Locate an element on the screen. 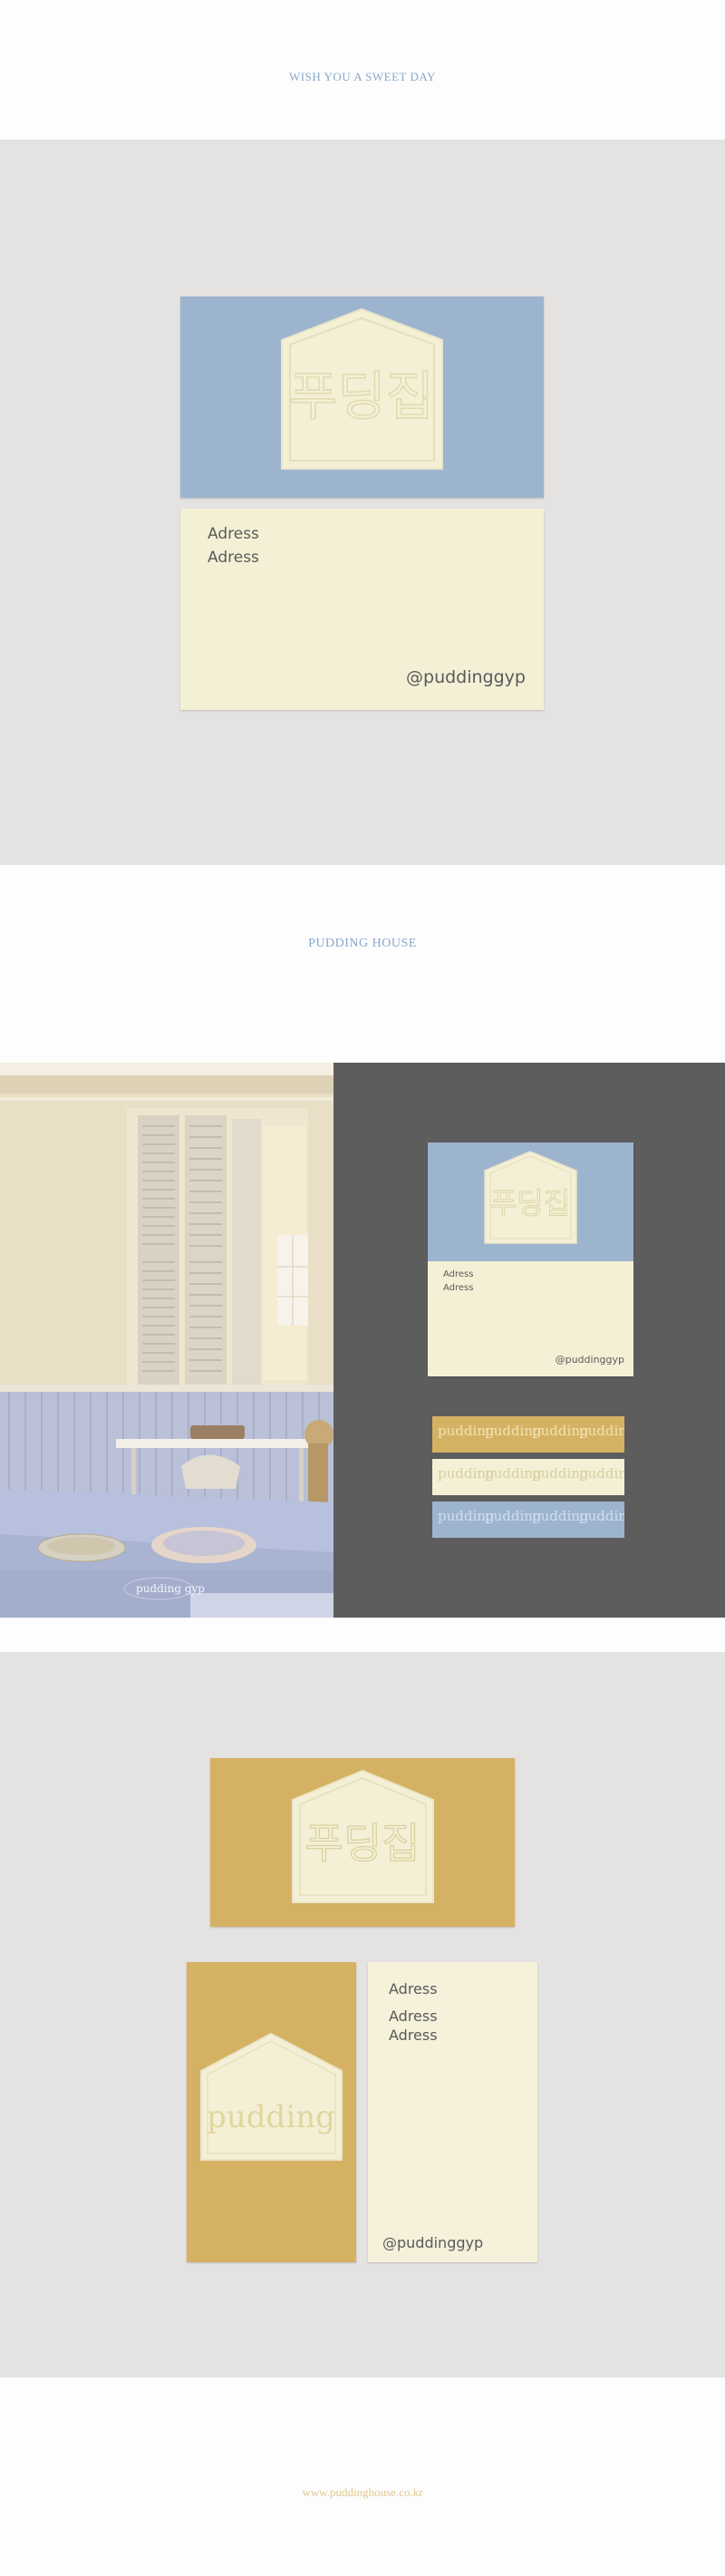 The width and height of the screenshot is (725, 2576). mini-logo-text: 푸딩집 is located at coordinates (530, 1203).